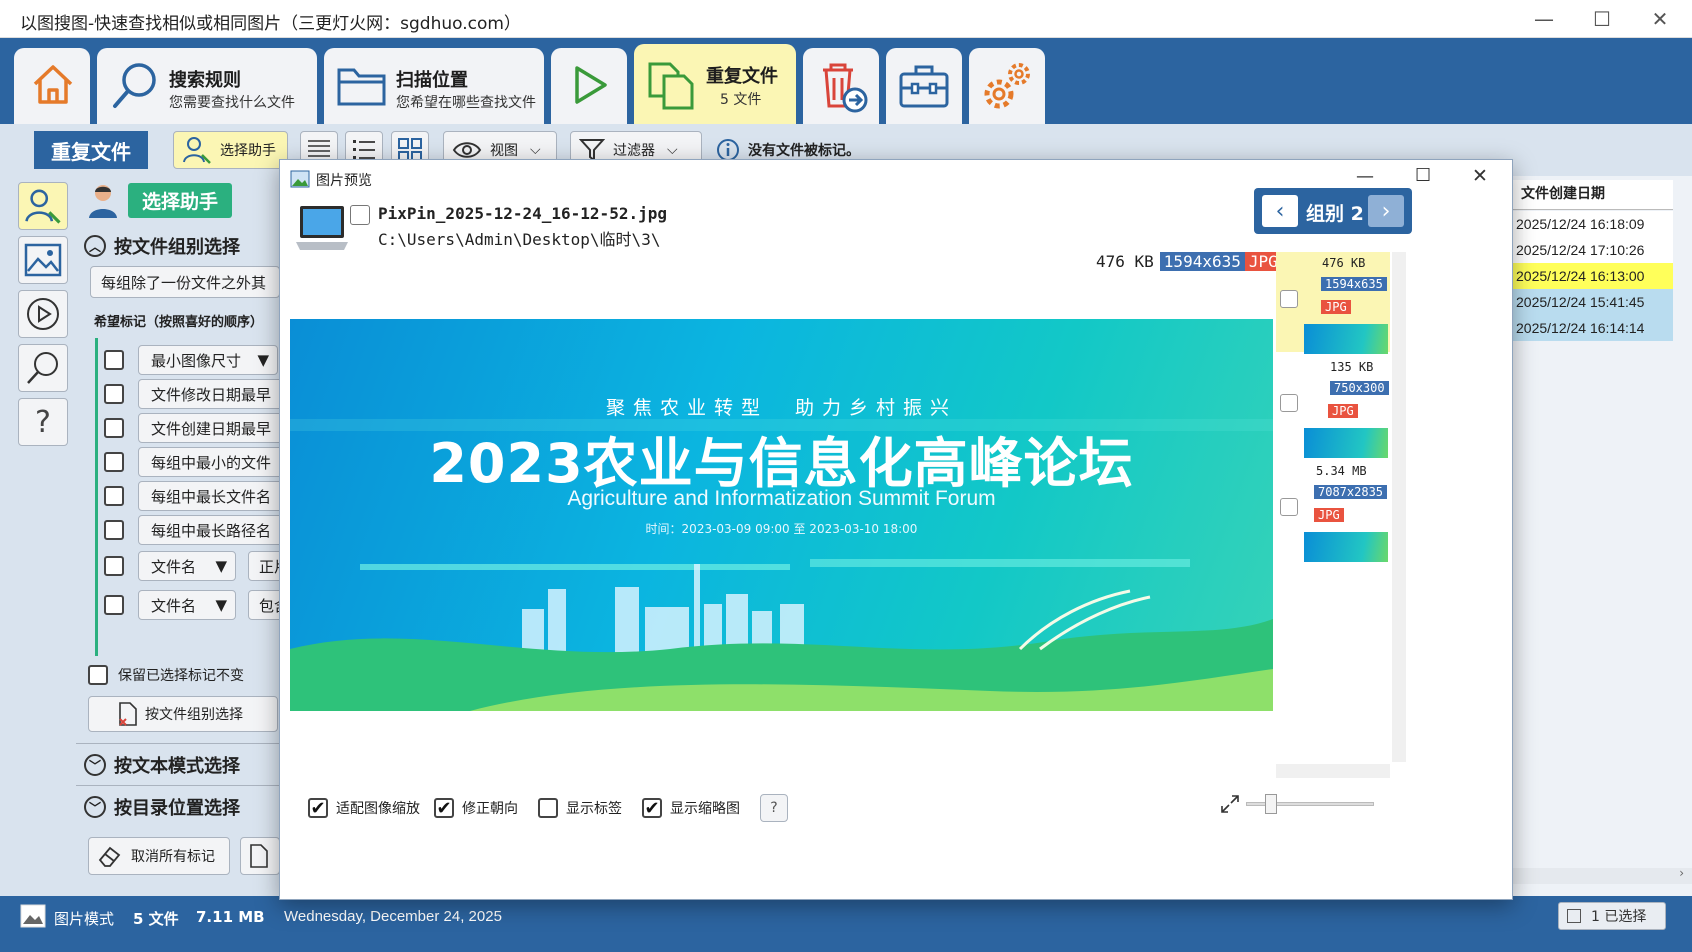 The height and width of the screenshot is (952, 1692). I want to click on rail-search, so click(43, 368).